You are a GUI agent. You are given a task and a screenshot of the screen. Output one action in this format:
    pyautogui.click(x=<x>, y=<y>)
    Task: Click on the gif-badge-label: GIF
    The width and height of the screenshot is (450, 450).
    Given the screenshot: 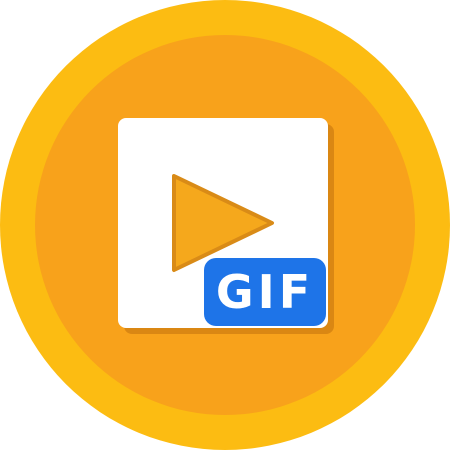 What is the action you would take?
    pyautogui.click(x=265, y=292)
    